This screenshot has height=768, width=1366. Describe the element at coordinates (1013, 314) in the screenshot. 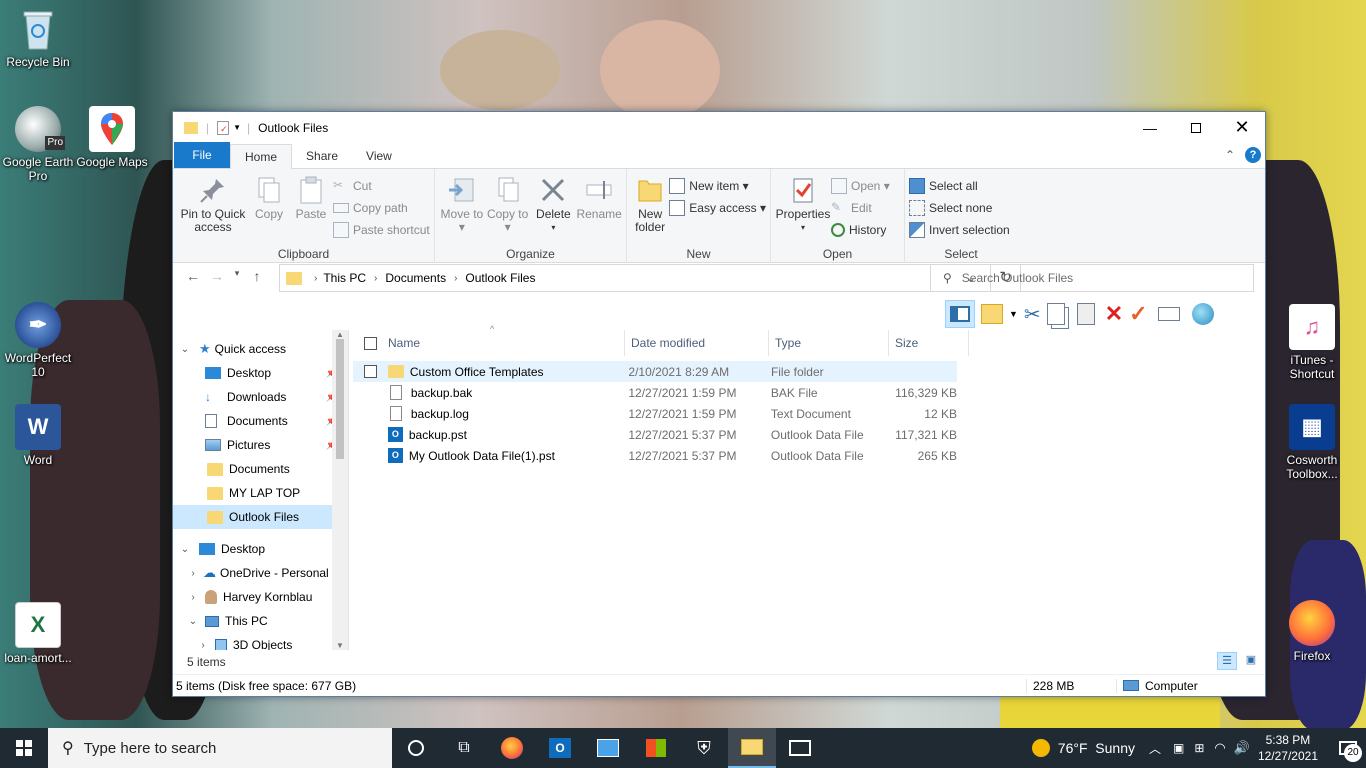

I see `dropdown-icon: ▼` at that location.